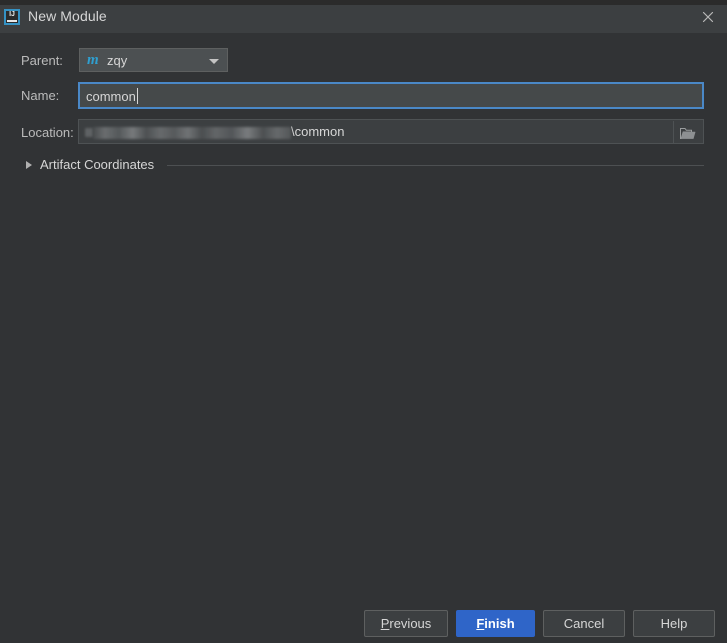 This screenshot has height=643, width=727. Describe the element at coordinates (89, 133) in the screenshot. I see `redacted-path-lead` at that location.